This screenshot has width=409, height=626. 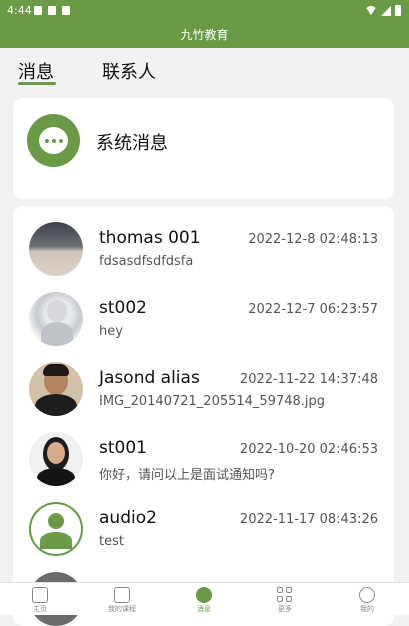 What do you see at coordinates (308, 519) in the screenshot?
I see `message-time: 2022-11-17 08:43:26` at bounding box center [308, 519].